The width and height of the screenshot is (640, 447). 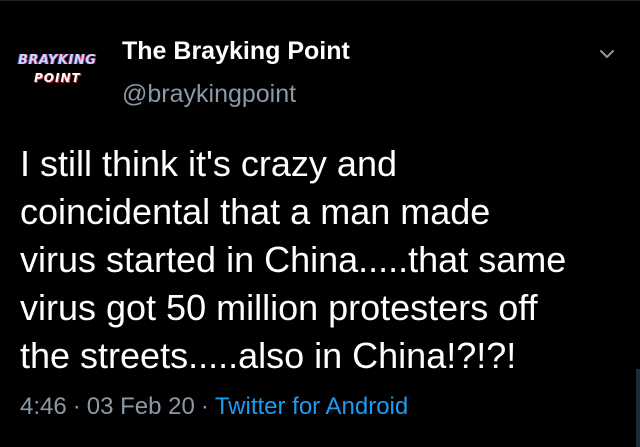 What do you see at coordinates (214, 407) in the screenshot?
I see `tweet-meta: 4:46 · 03 Feb 20 · Twitter for Android` at bounding box center [214, 407].